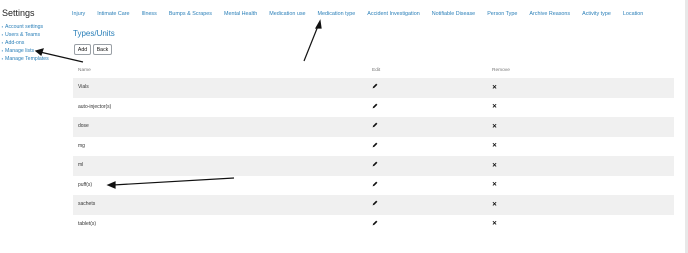 The height and width of the screenshot is (253, 688). Describe the element at coordinates (81, 145) in the screenshot. I see `row-name: mg` at that location.